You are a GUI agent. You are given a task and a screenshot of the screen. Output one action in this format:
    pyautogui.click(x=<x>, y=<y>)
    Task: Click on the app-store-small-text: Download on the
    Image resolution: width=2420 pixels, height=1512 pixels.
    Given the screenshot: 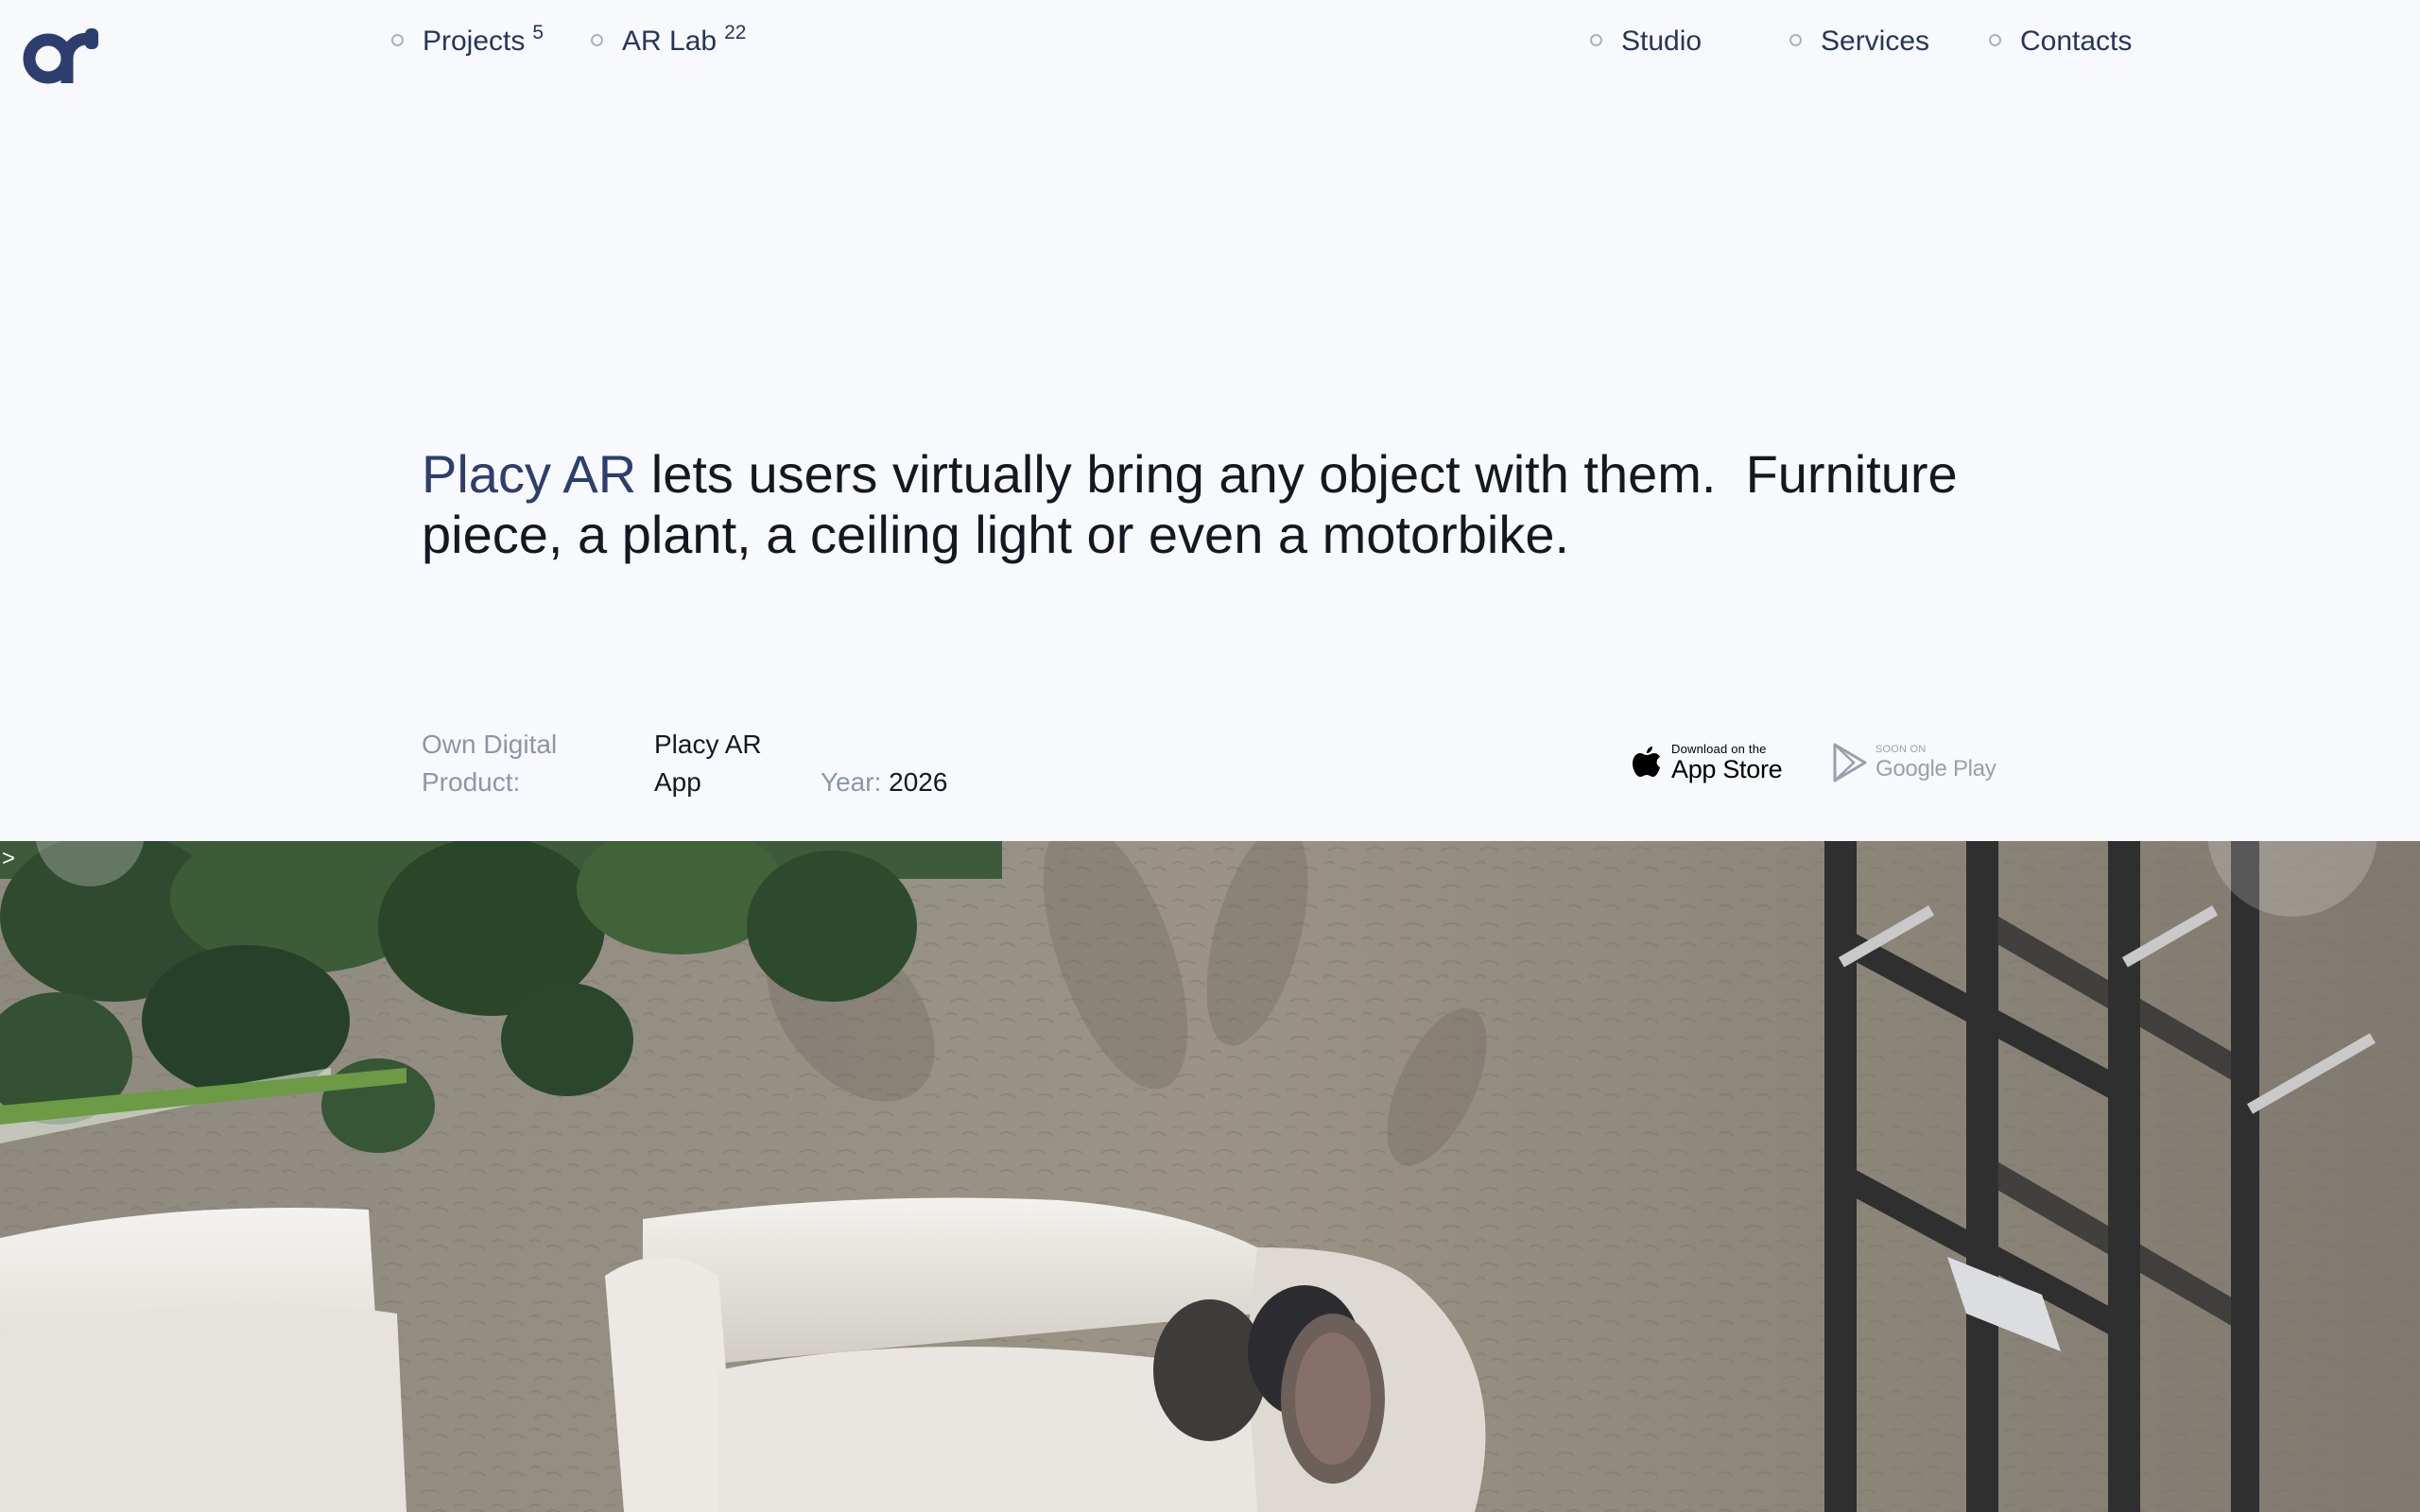 What is the action you would take?
    pyautogui.click(x=1719, y=749)
    